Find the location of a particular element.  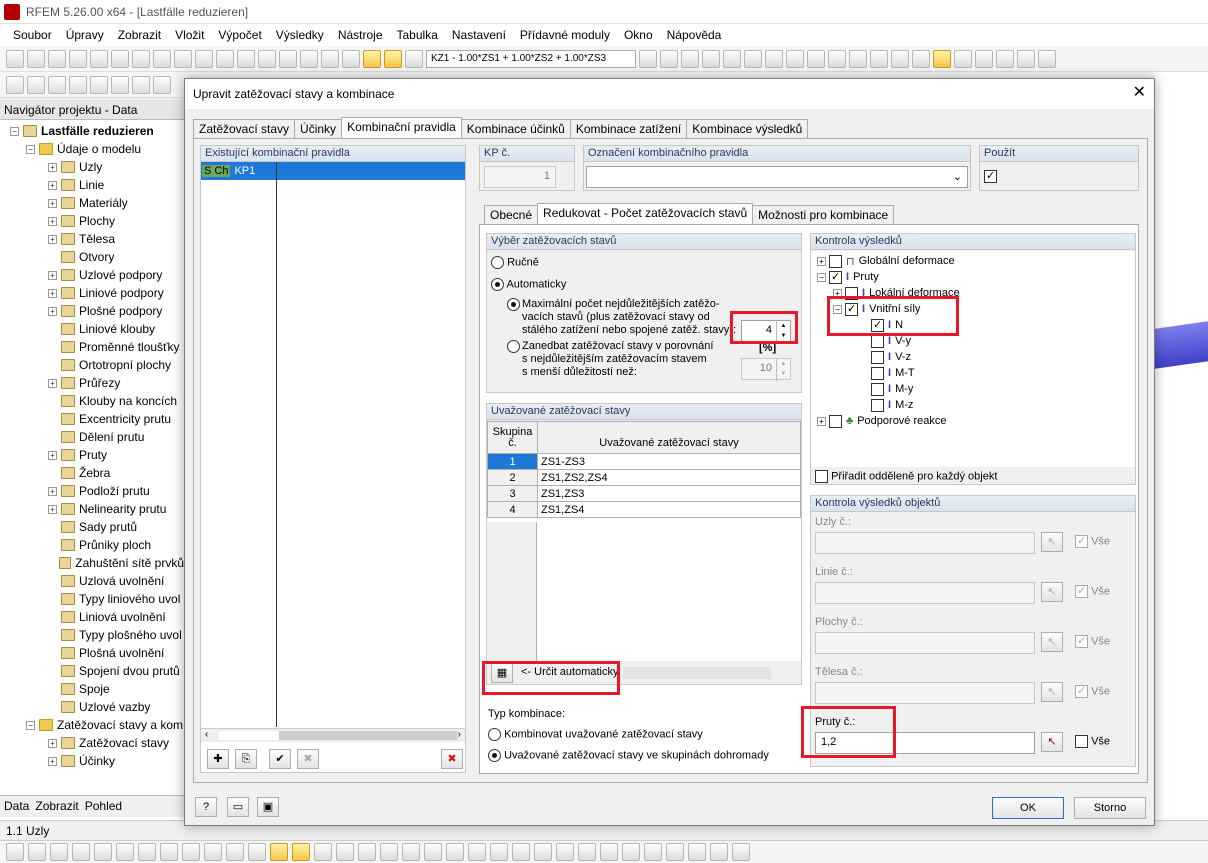

all-checkbox is located at coordinates (1081, 741).